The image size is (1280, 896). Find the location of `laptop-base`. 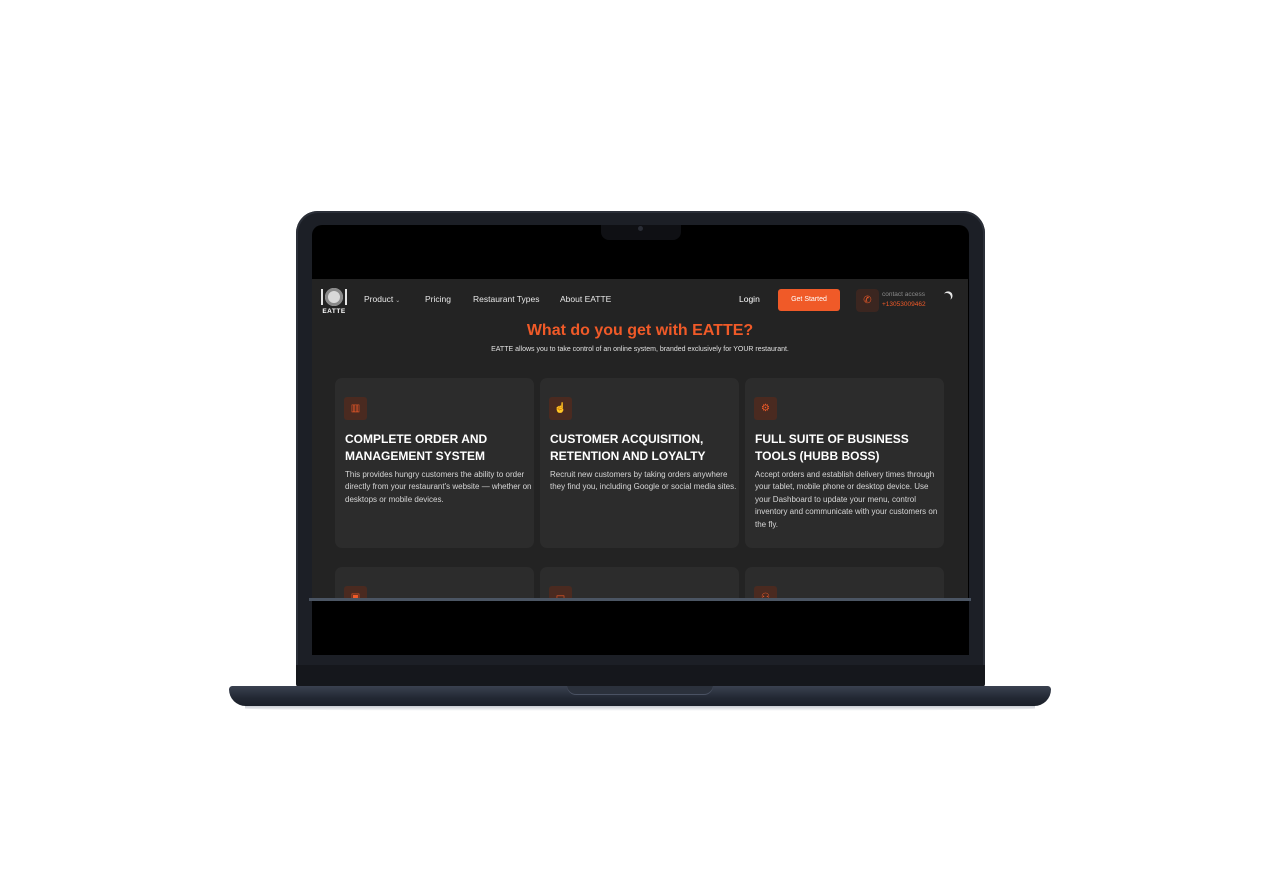

laptop-base is located at coordinates (640, 696).